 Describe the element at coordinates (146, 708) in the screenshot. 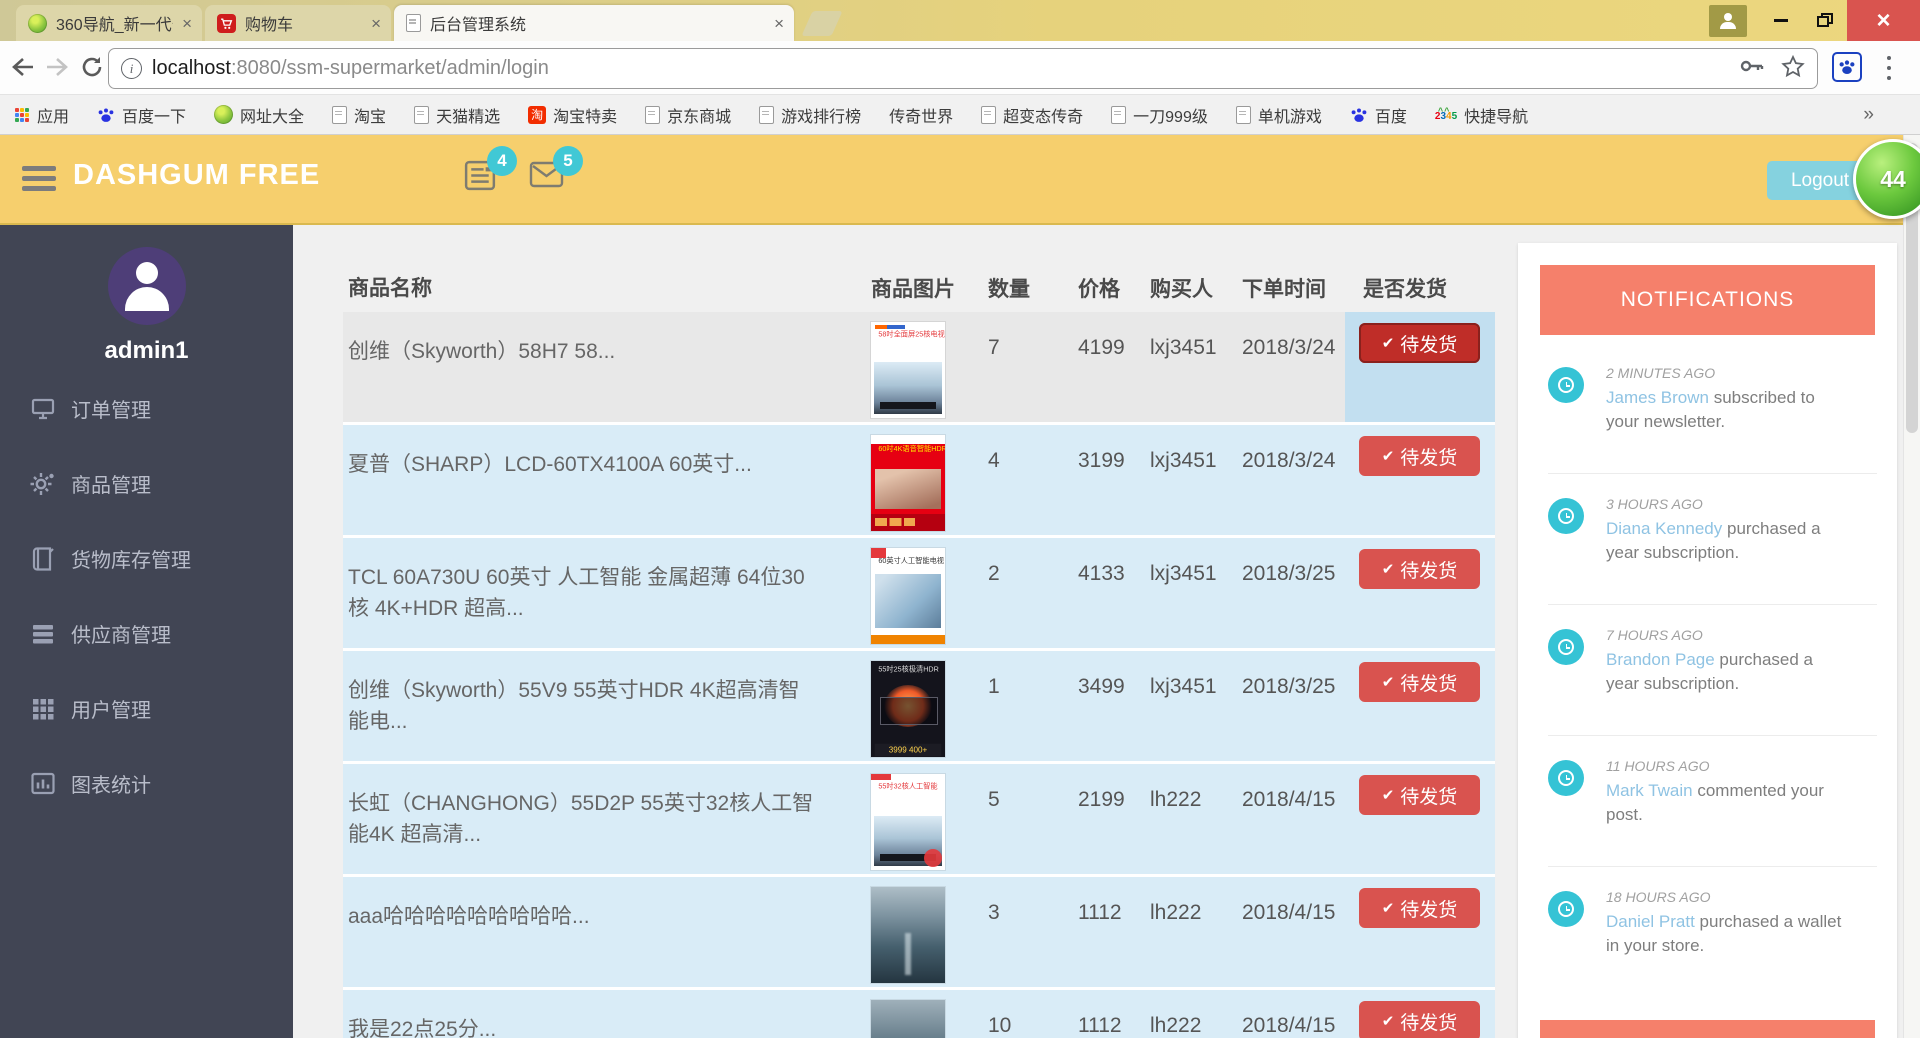

I see `sidebar-item-users: 用户管理` at that location.